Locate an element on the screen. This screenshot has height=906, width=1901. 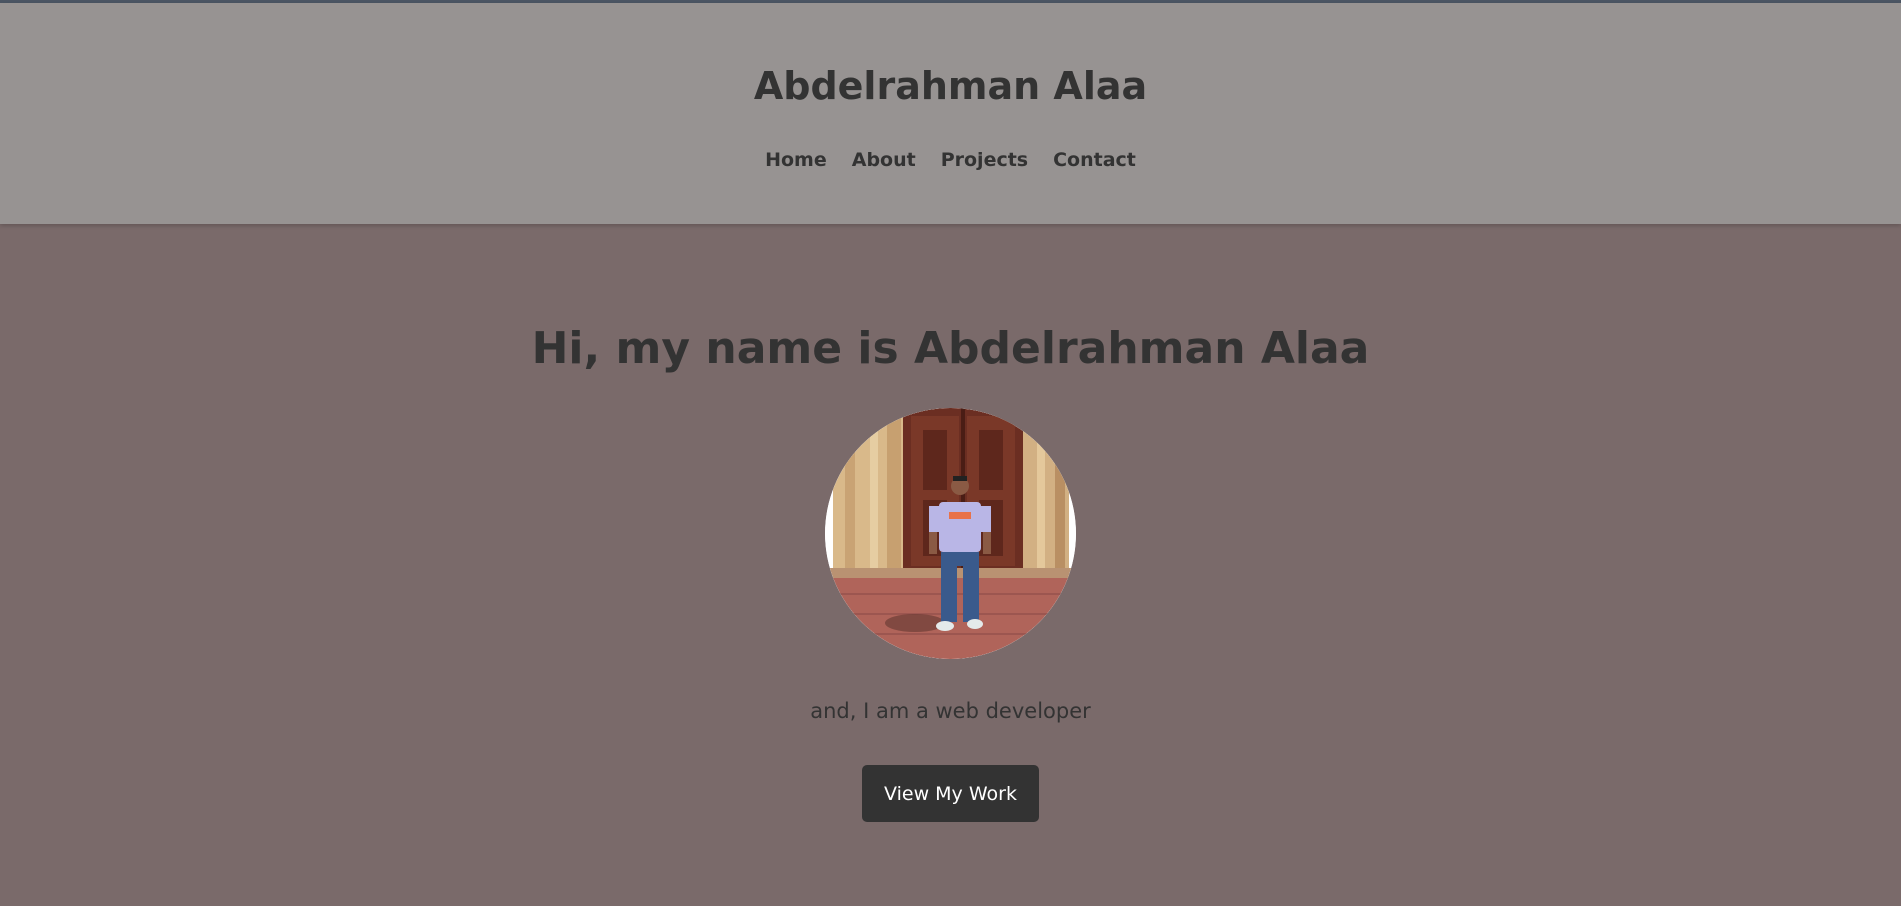
main-nav: Home About Projects Contact is located at coordinates (950, 160).